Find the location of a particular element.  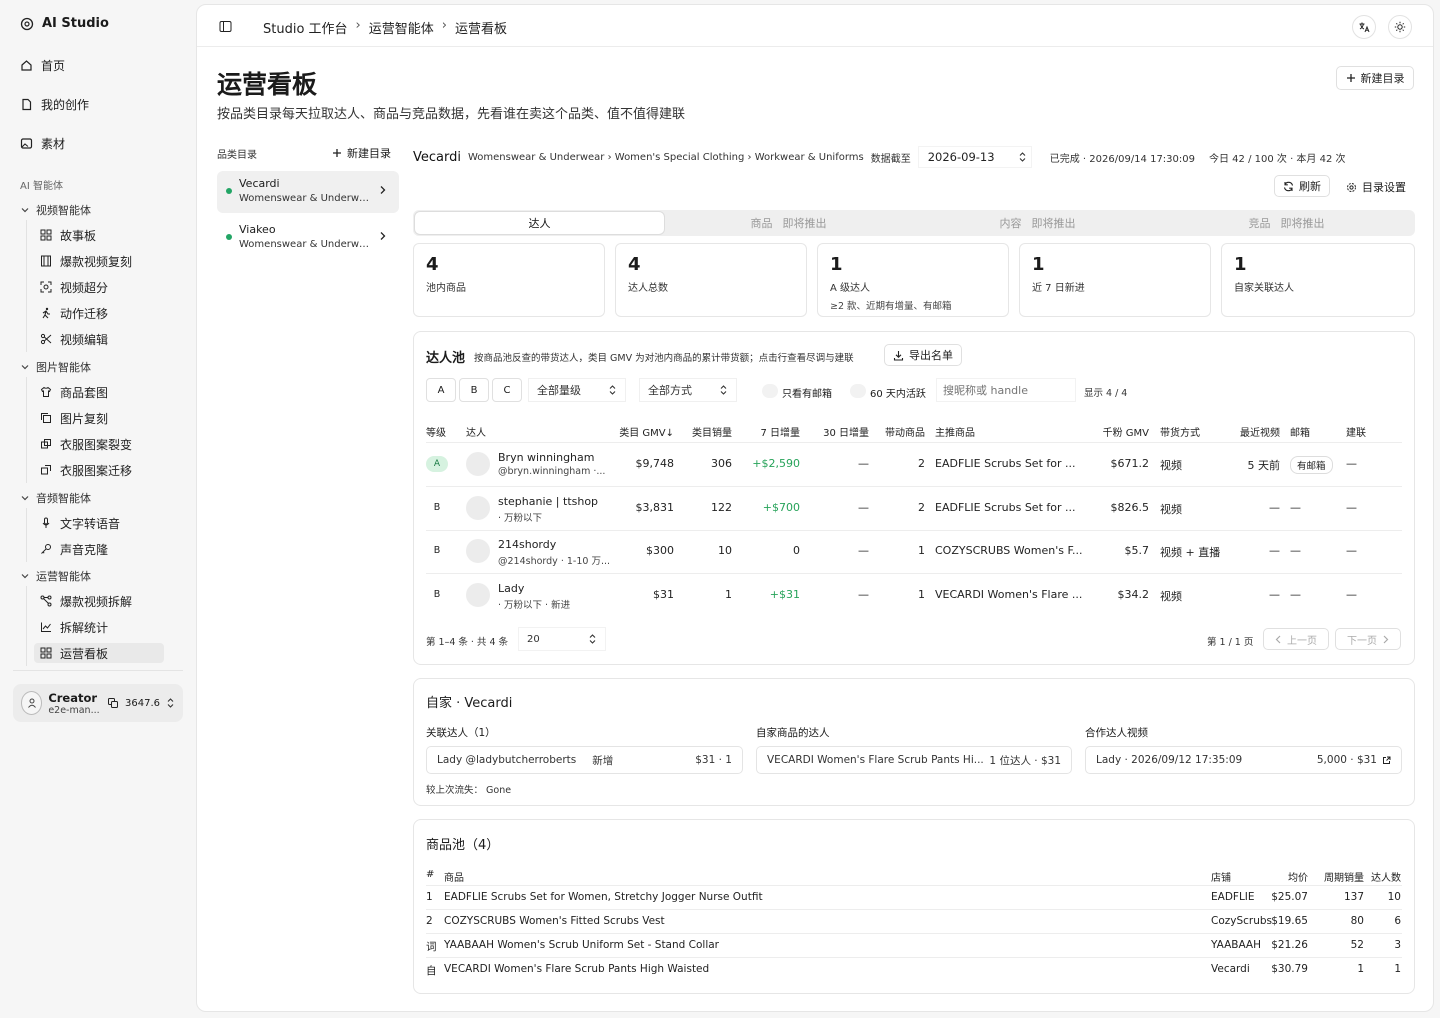

sync-status: 已完成 · 2026/09/14 17:30:09 is located at coordinates (1122, 159).